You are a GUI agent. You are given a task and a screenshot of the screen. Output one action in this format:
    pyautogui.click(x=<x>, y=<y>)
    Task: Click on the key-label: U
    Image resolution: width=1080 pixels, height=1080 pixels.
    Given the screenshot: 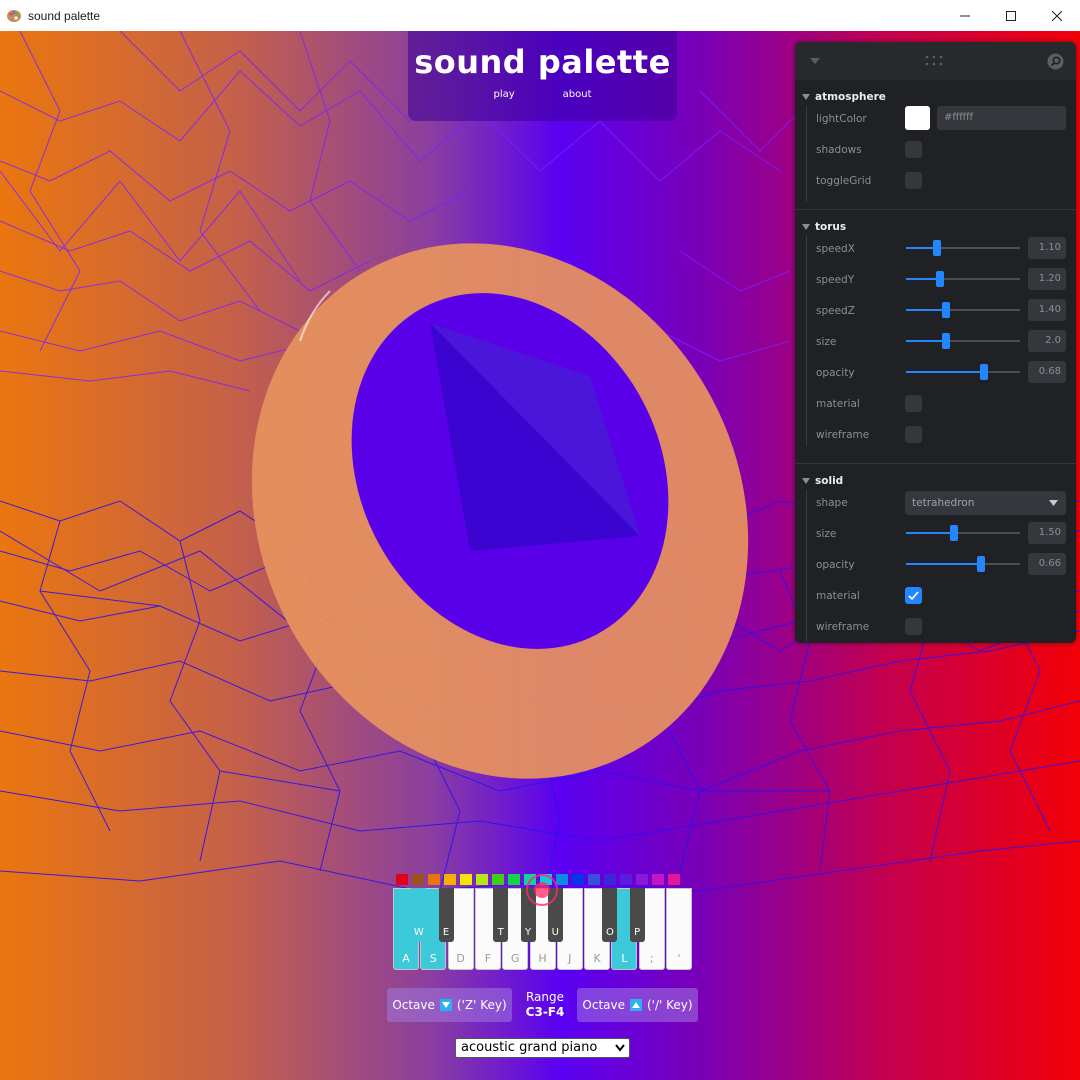 What is the action you would take?
    pyautogui.click(x=555, y=932)
    